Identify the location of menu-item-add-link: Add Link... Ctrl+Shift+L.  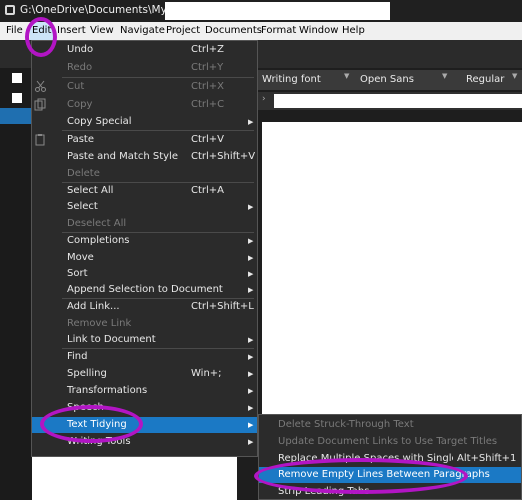
(144, 307).